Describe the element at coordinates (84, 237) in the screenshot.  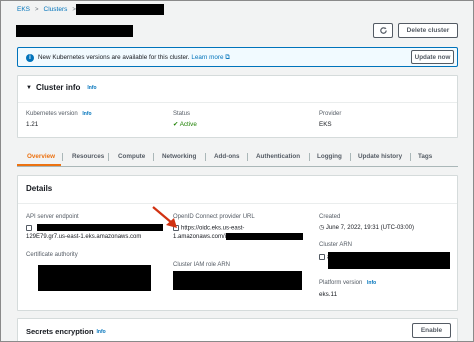
I see `api-endpoint-value: 129E79.gr7.us-east-1.eks.amazonaws.com` at that location.